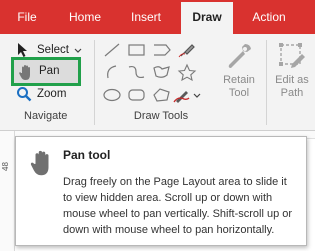  What do you see at coordinates (187, 95) in the screenshot?
I see `pen-style-dropdown` at bounding box center [187, 95].